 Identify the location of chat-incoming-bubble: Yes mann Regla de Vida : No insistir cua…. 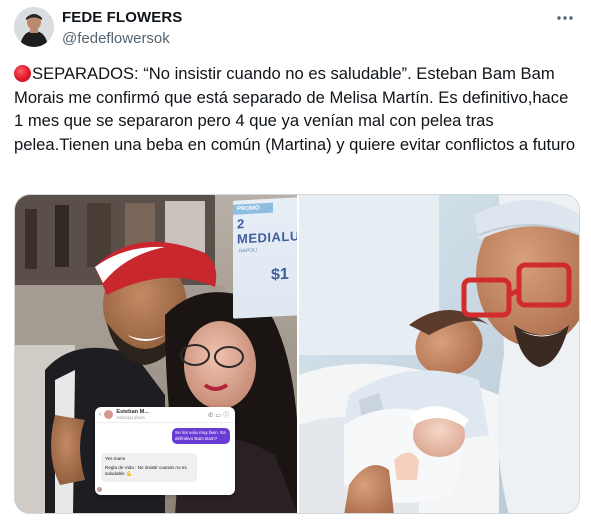
(149, 468).